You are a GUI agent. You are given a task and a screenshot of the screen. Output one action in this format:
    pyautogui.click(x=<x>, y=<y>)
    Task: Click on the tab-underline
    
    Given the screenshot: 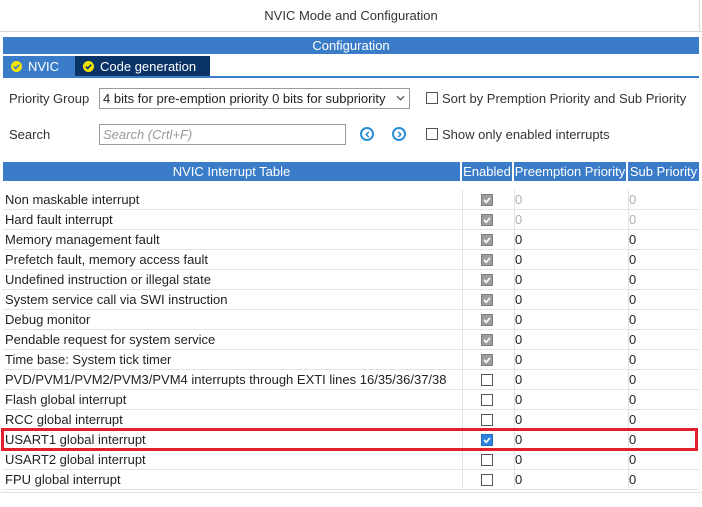 What is the action you would take?
    pyautogui.click(x=351, y=77)
    